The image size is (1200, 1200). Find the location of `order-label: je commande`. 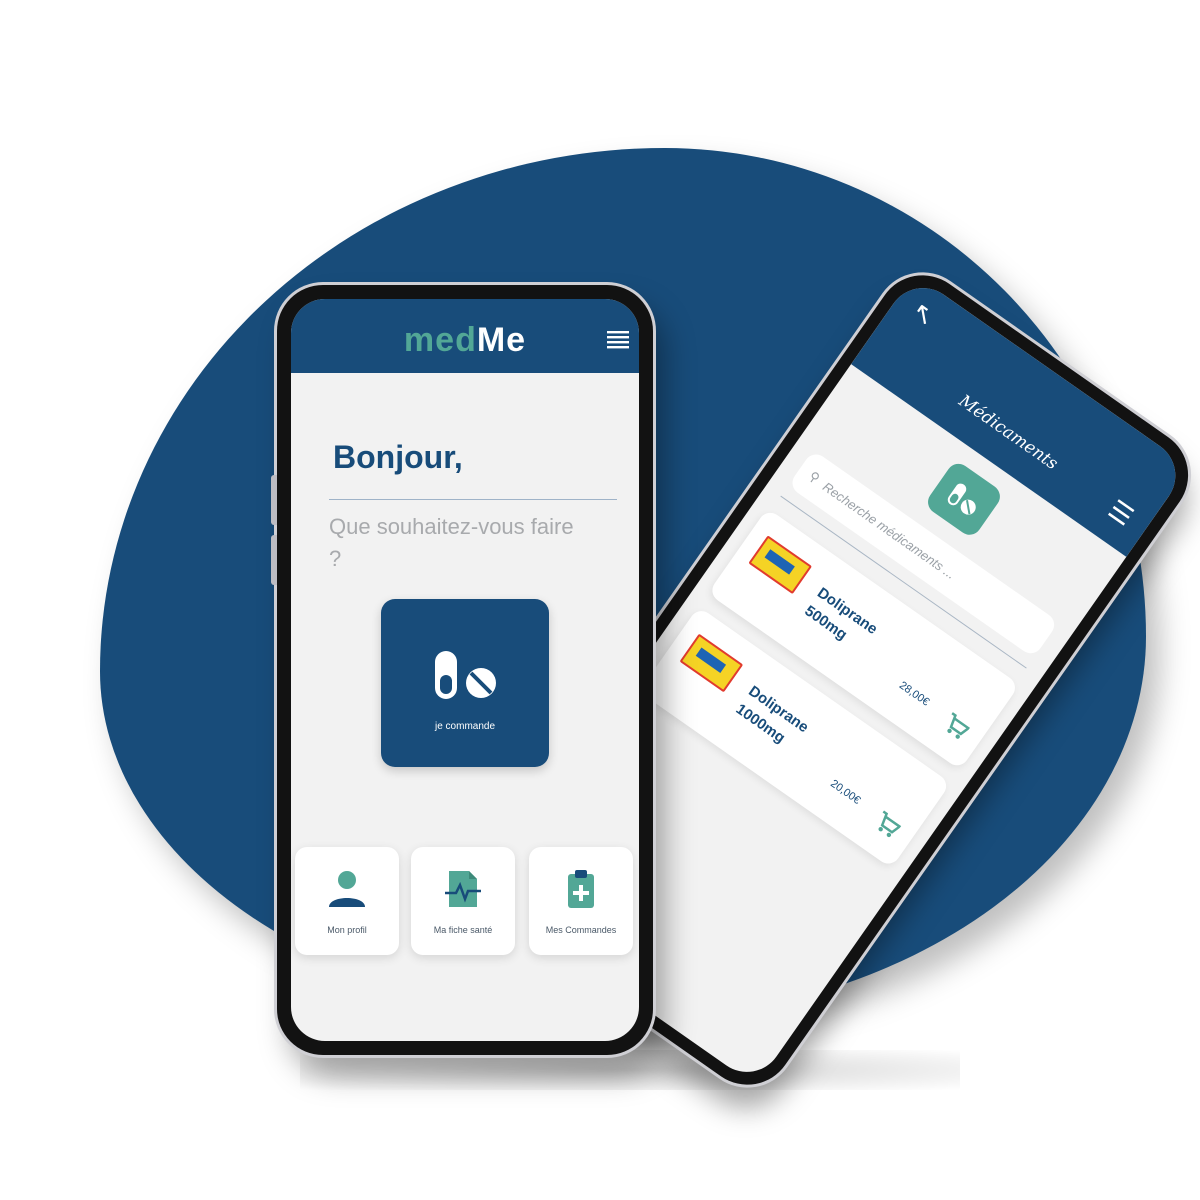

order-label: je commande is located at coordinates (465, 726).